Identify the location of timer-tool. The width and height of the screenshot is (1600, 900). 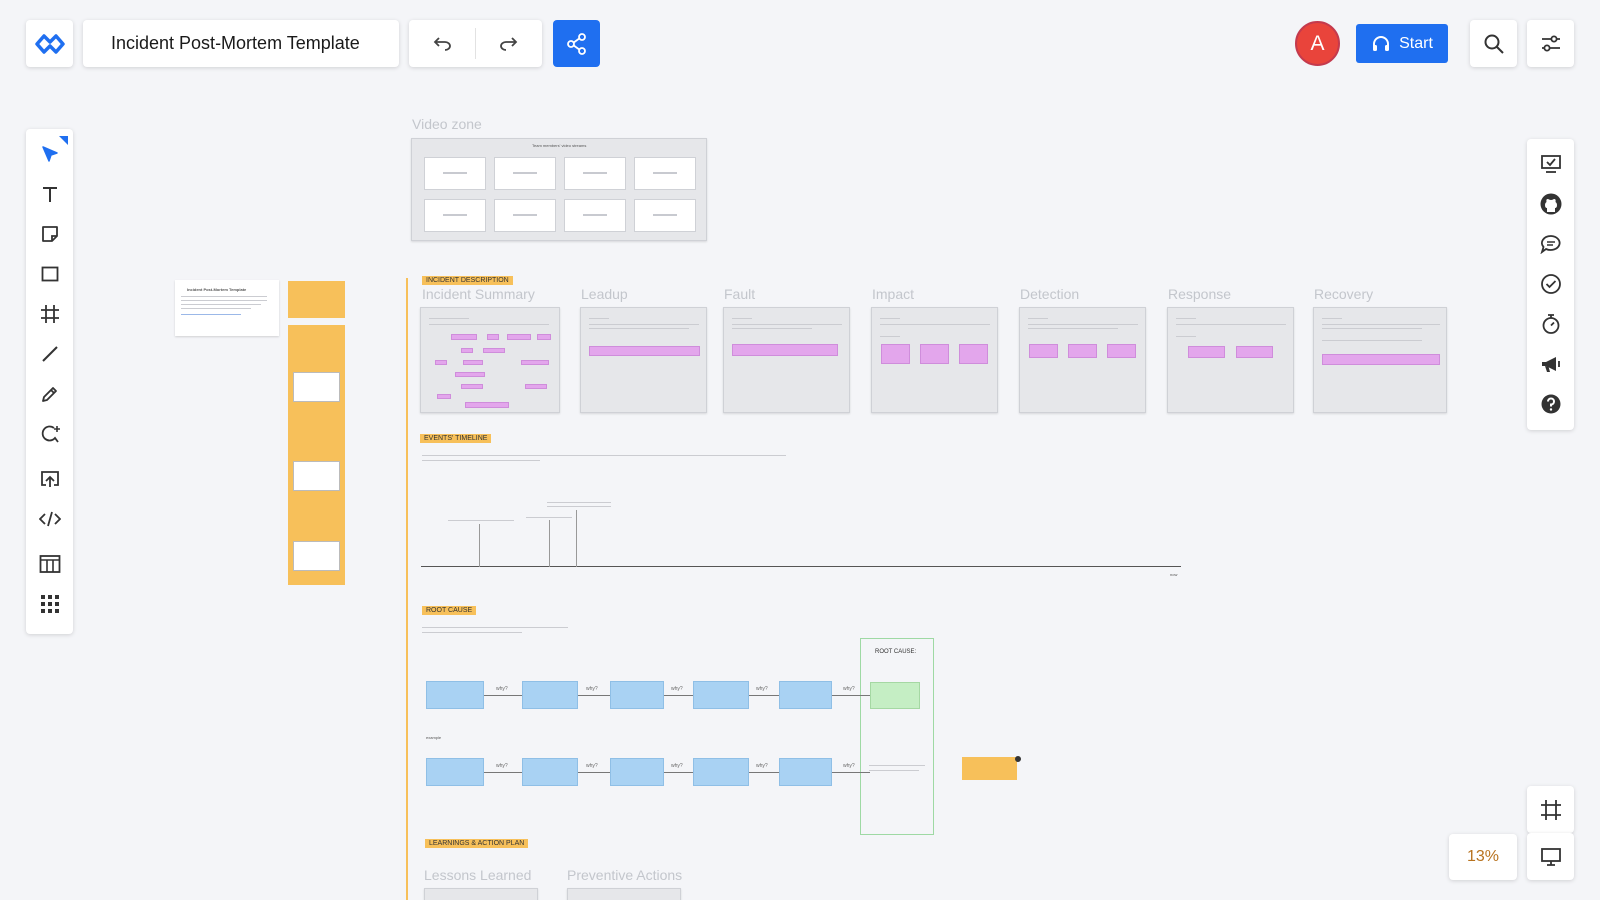
(1550, 324).